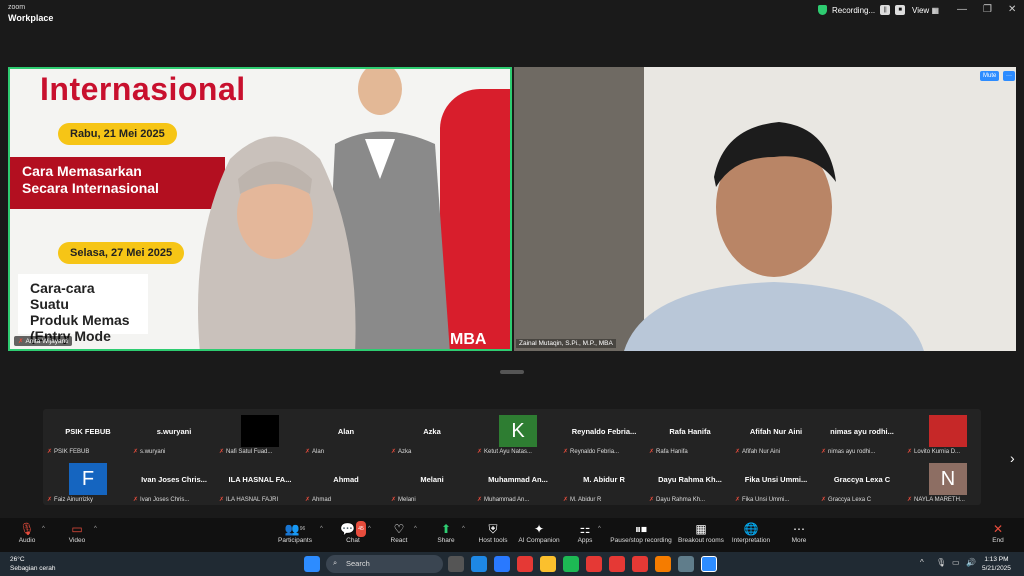 The image size is (1024, 576). What do you see at coordinates (701, 532) in the screenshot?
I see `breakout-rooms-button: ▦ Breakout rooms` at bounding box center [701, 532].